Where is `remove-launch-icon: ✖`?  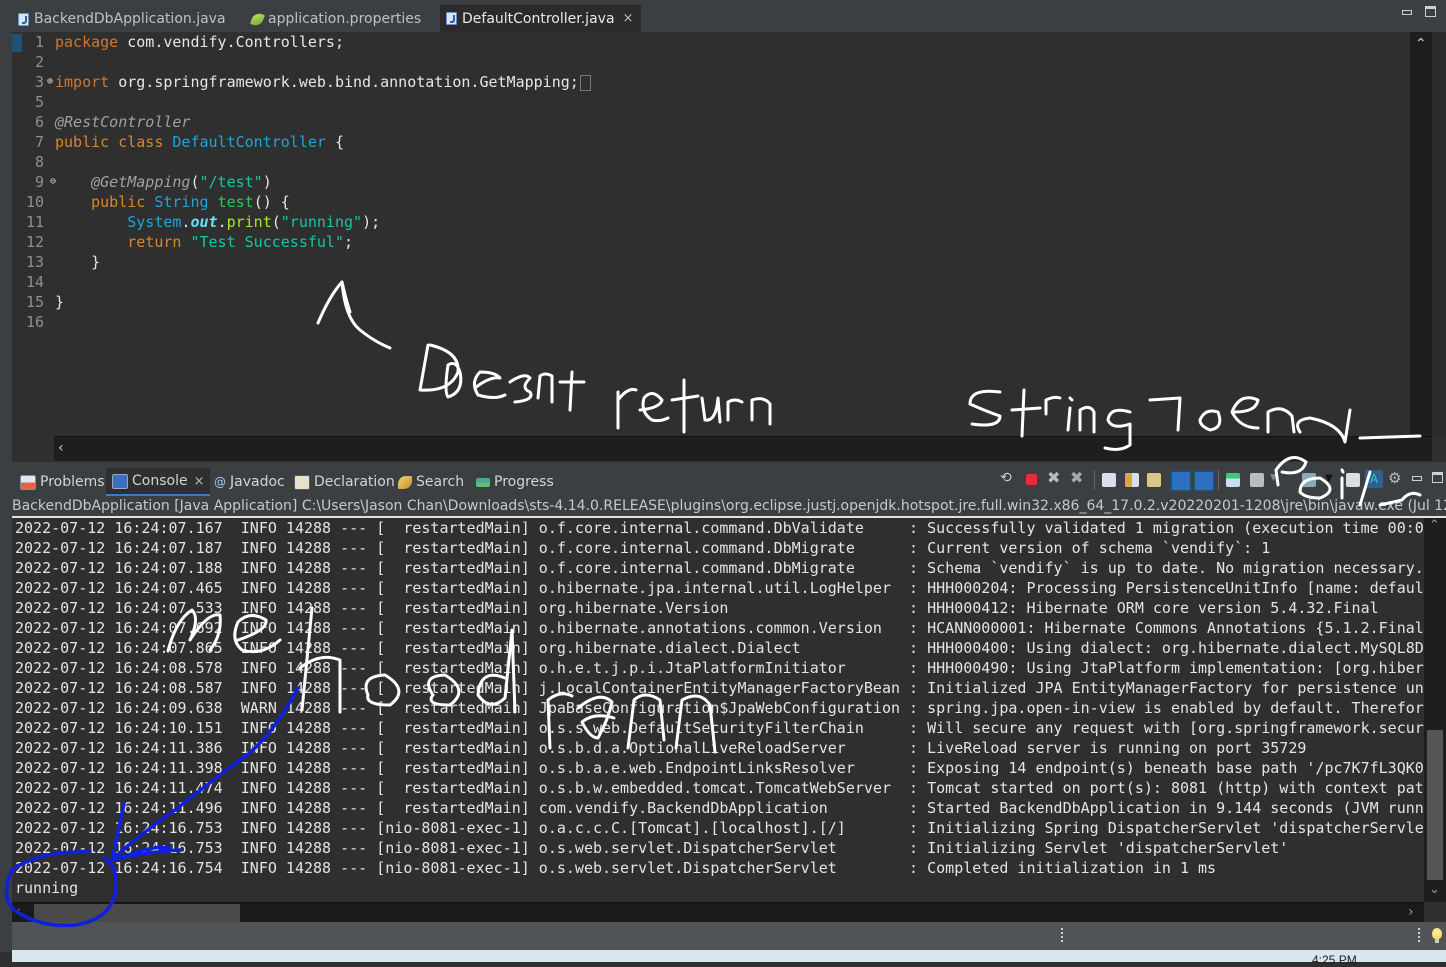 remove-launch-icon: ✖ is located at coordinates (1054, 477).